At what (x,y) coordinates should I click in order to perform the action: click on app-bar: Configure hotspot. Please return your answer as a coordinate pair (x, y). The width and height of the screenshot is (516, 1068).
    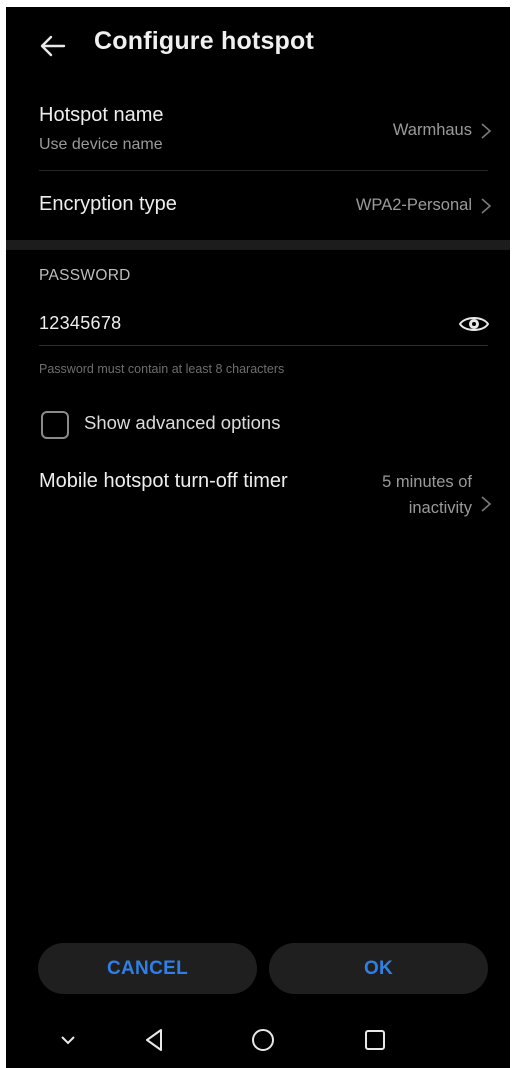
    Looking at the image, I should click on (258, 46).